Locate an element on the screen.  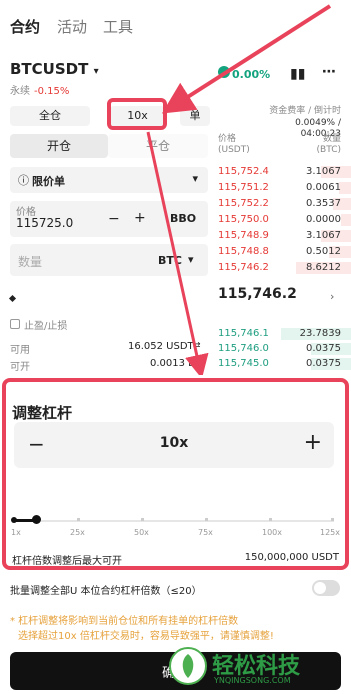
tick-50x: 50x is located at coordinates (141, 532).